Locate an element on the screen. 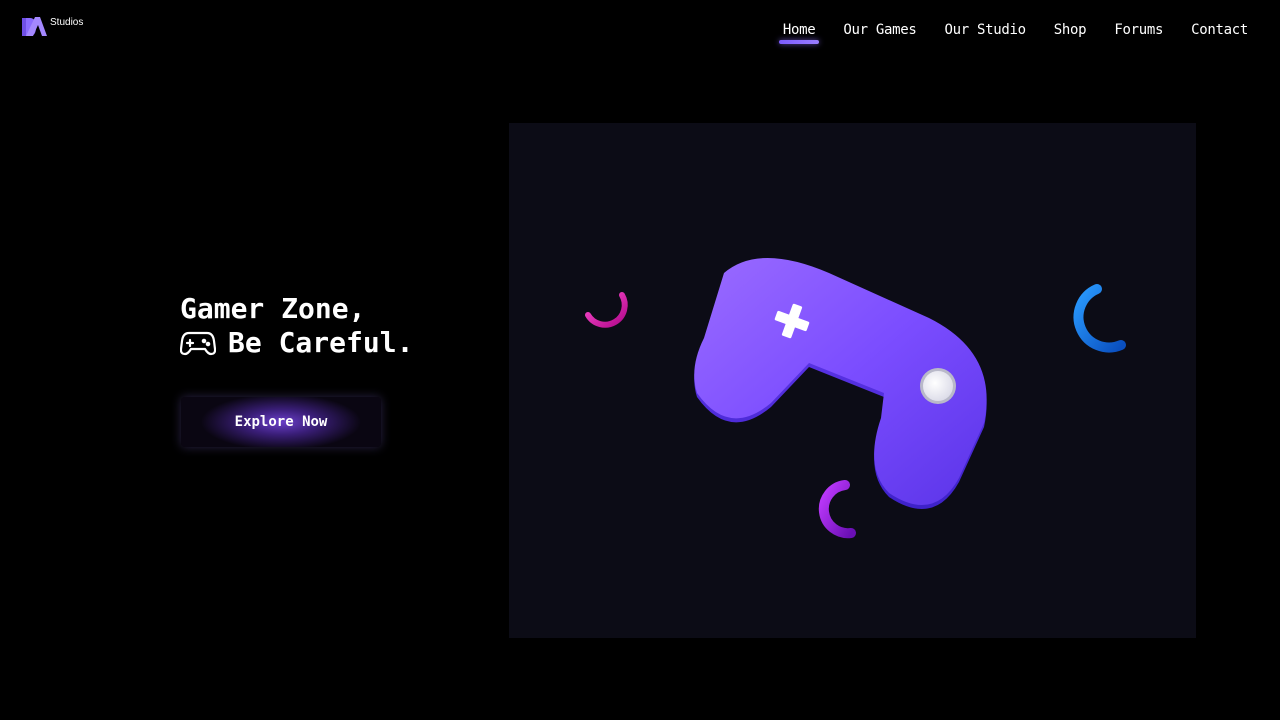 The image size is (1280, 720). da-logo-icon is located at coordinates (34, 26).